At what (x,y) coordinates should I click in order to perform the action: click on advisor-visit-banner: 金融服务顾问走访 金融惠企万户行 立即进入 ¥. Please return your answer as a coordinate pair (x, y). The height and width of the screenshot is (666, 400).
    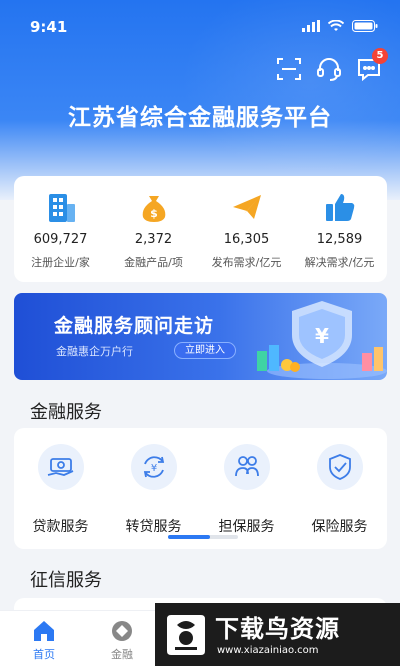
    Looking at the image, I should click on (200, 336).